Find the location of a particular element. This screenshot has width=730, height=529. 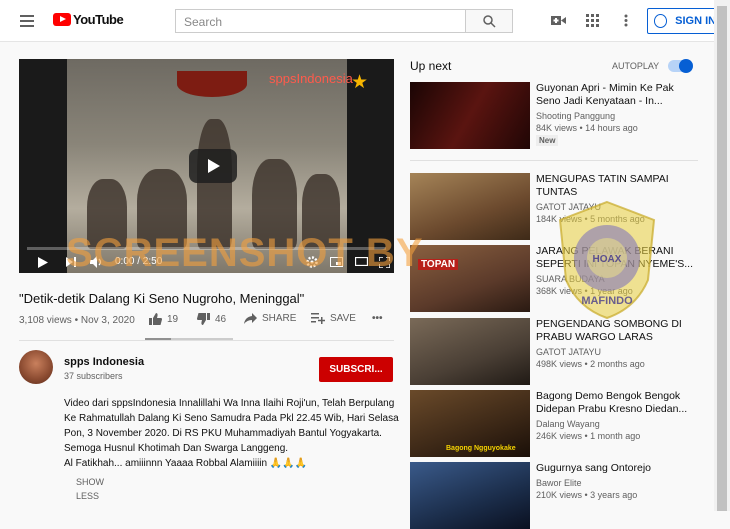

share-button: SHARE is located at coordinates (270, 318).